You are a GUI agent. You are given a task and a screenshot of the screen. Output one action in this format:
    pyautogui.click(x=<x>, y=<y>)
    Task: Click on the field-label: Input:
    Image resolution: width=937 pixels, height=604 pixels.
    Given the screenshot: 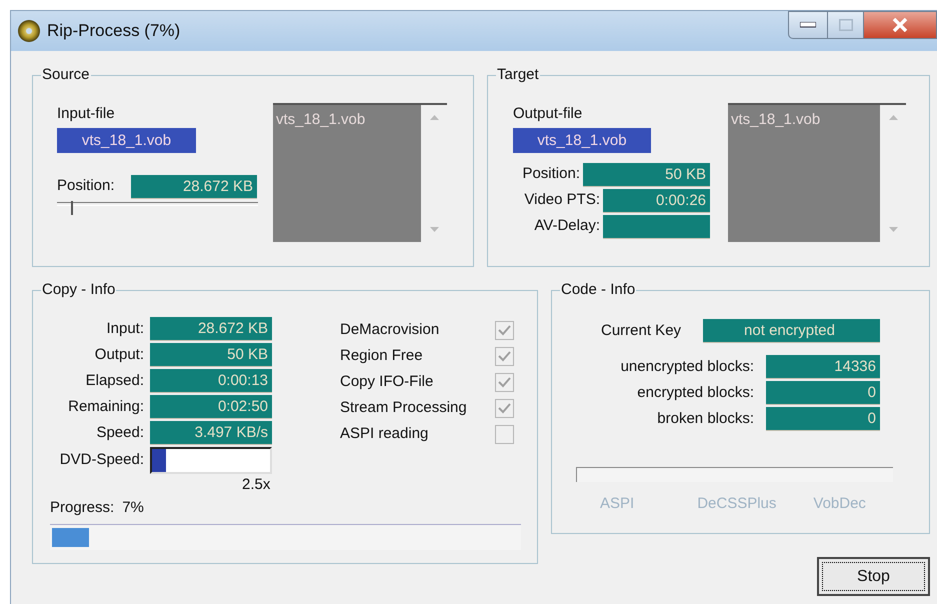 What is the action you would take?
    pyautogui.click(x=124, y=328)
    